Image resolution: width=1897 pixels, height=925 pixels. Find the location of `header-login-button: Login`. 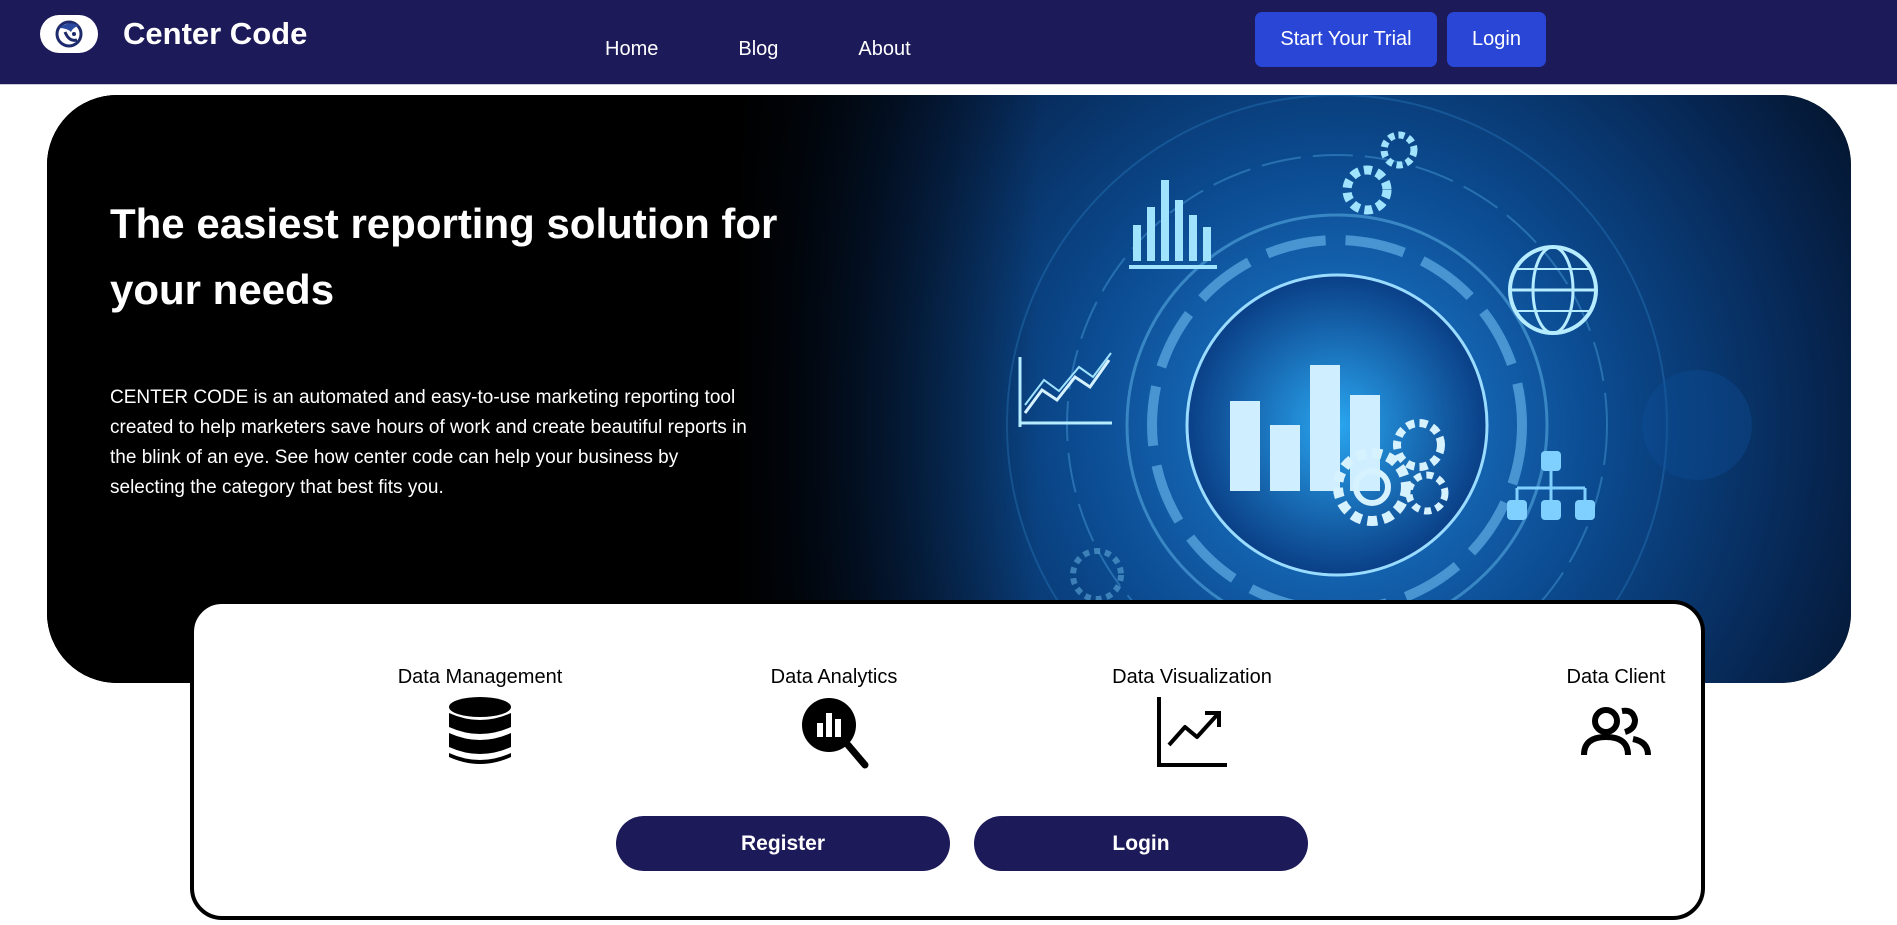

header-login-button: Login is located at coordinates (1496, 39).